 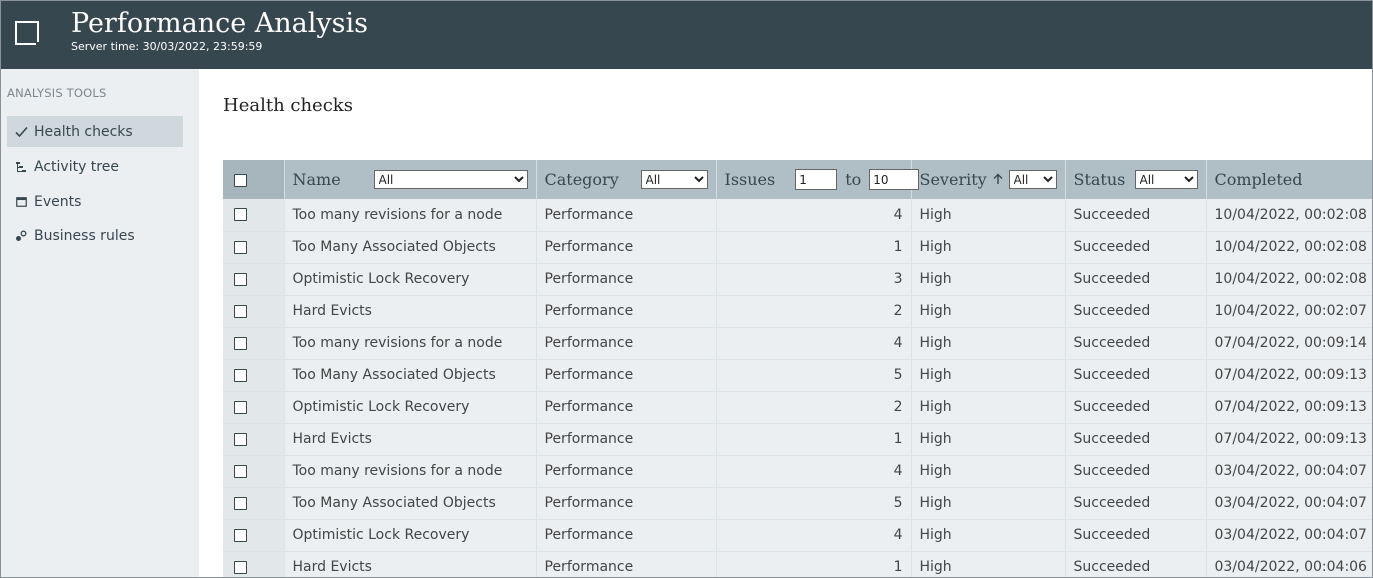 What do you see at coordinates (95, 201) in the screenshot?
I see `sidebar-item-events: Events` at bounding box center [95, 201].